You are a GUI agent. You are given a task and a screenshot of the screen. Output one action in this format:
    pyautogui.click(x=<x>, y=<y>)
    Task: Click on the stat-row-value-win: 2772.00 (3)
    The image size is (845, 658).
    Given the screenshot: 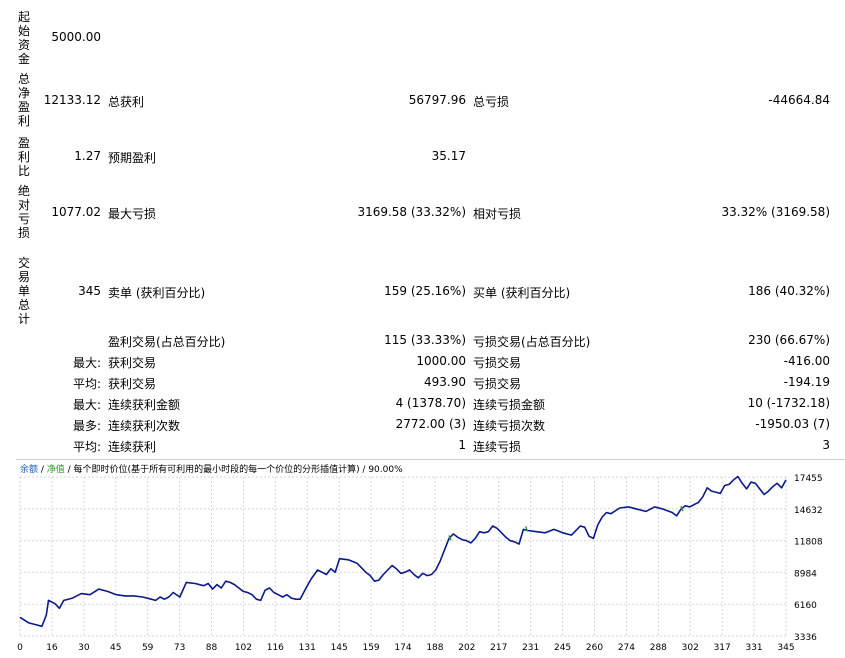 What is the action you would take?
    pyautogui.click(x=430, y=424)
    